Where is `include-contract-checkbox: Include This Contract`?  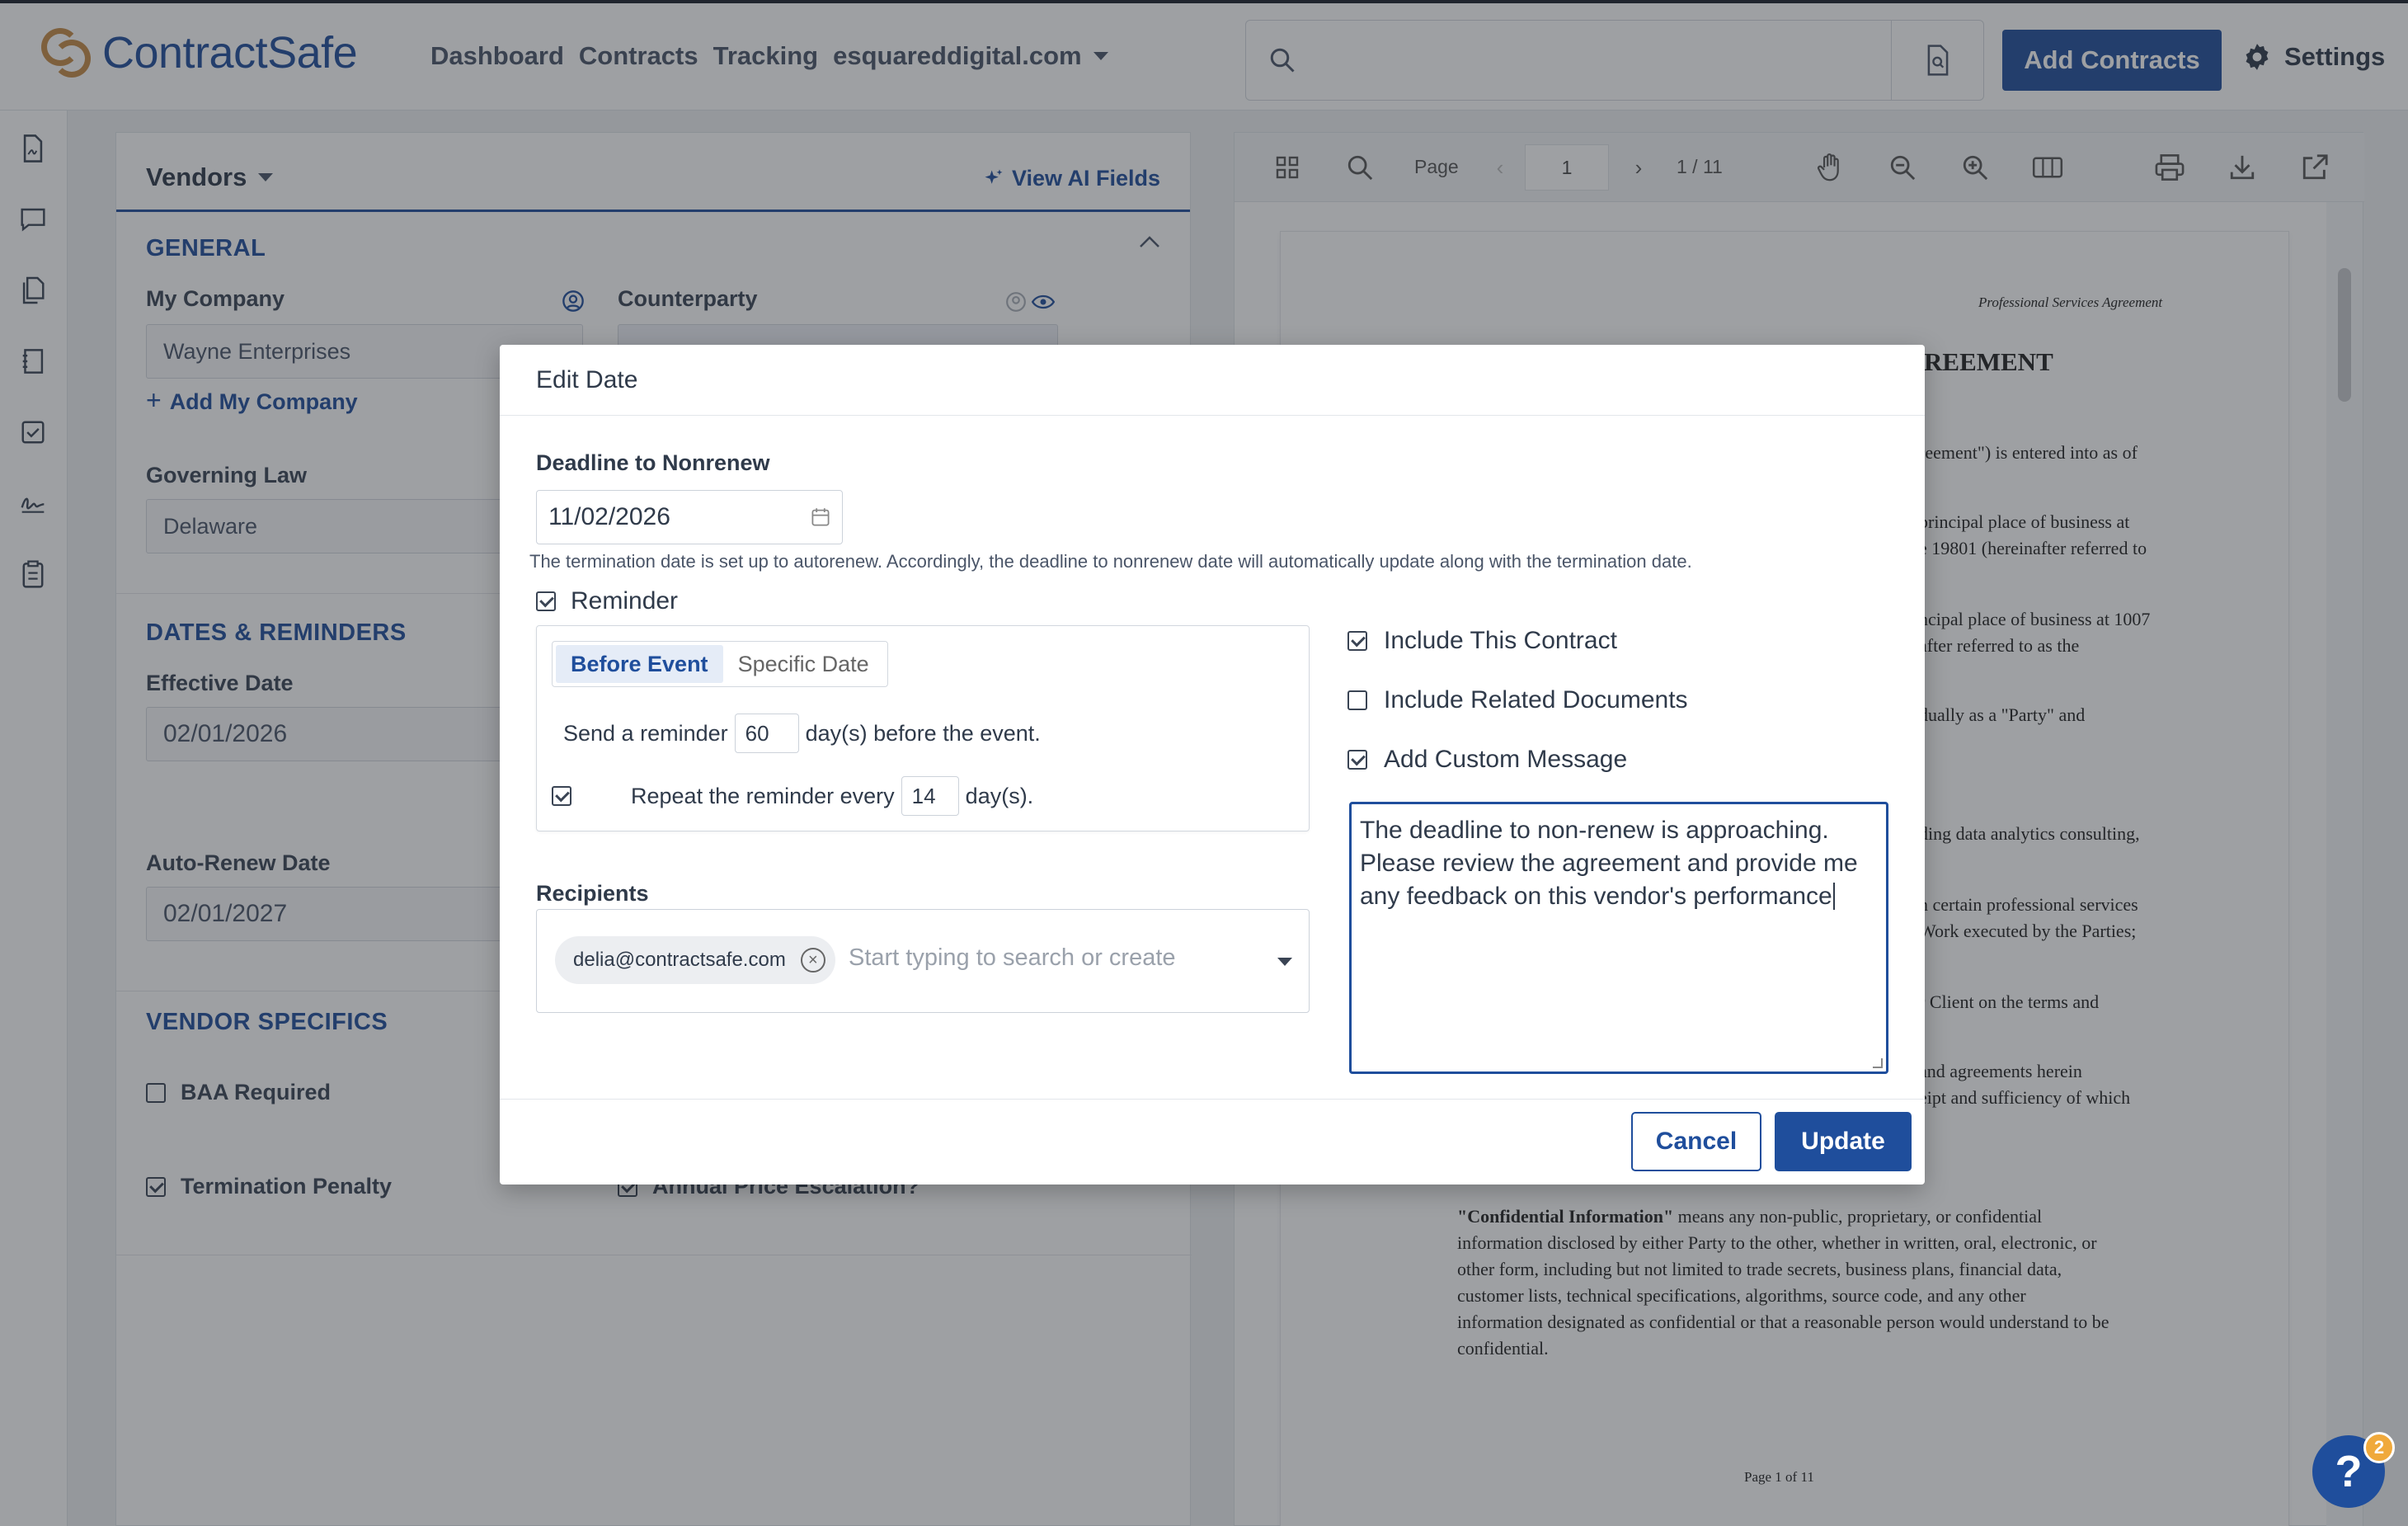 include-contract-checkbox: Include This Contract is located at coordinates (1482, 641).